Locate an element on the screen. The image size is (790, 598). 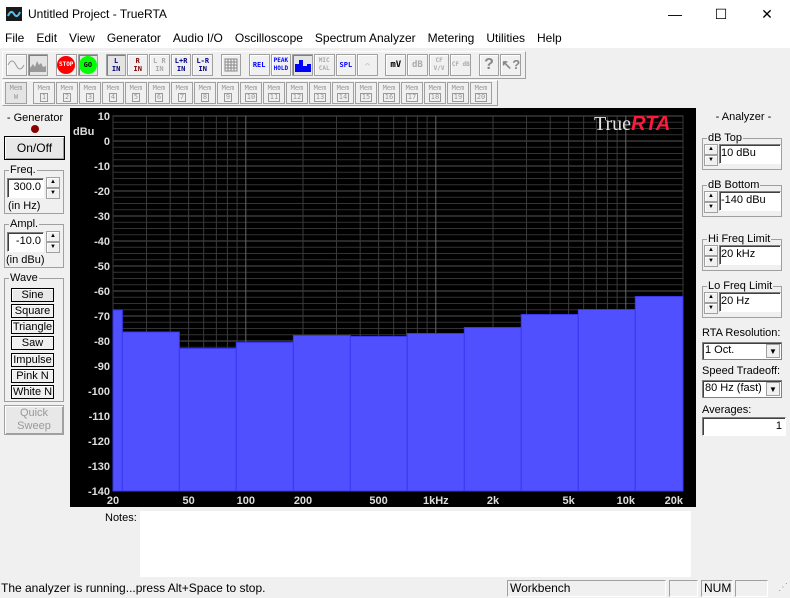
wave-pink-noise-button: Pink N is located at coordinates (32, 376).